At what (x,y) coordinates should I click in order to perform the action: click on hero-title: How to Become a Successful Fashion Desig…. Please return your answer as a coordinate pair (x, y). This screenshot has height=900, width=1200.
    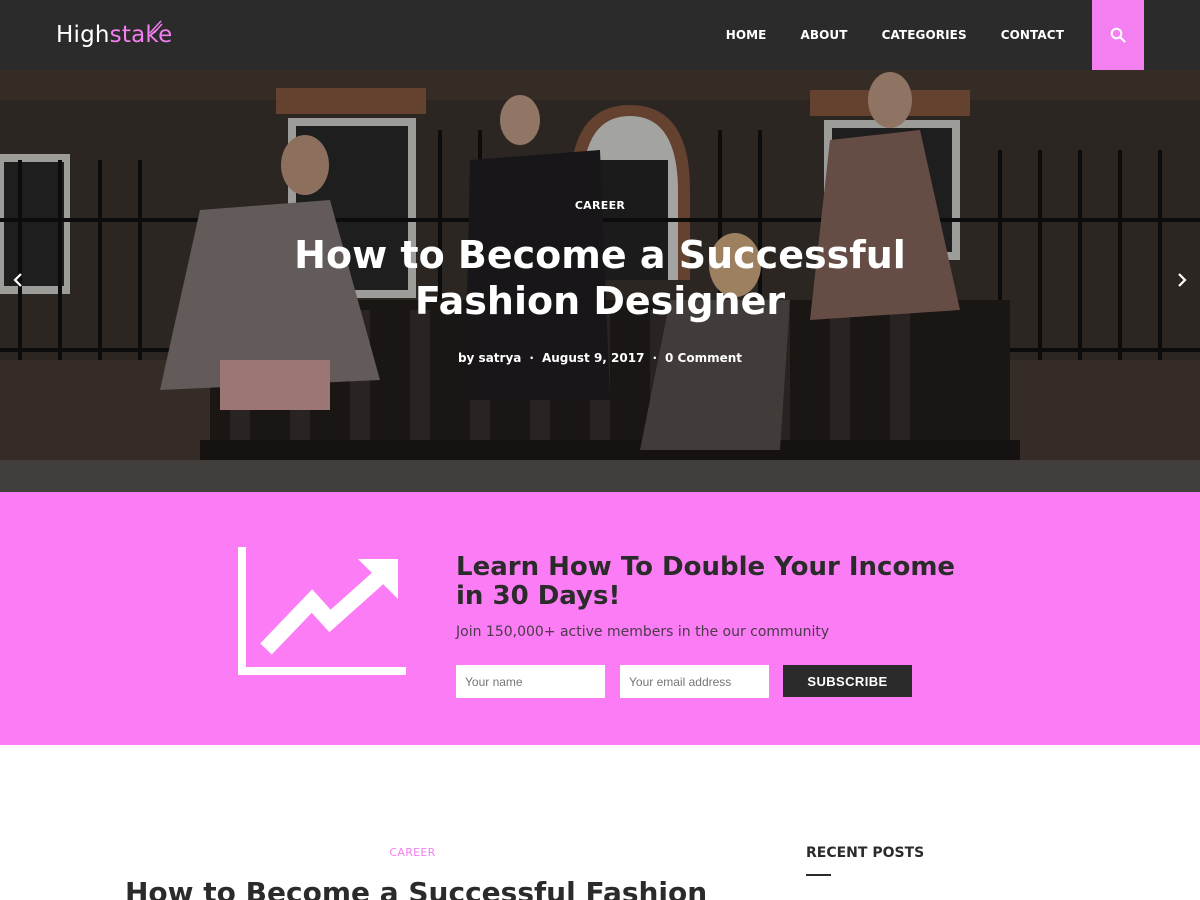
    Looking at the image, I should click on (600, 278).